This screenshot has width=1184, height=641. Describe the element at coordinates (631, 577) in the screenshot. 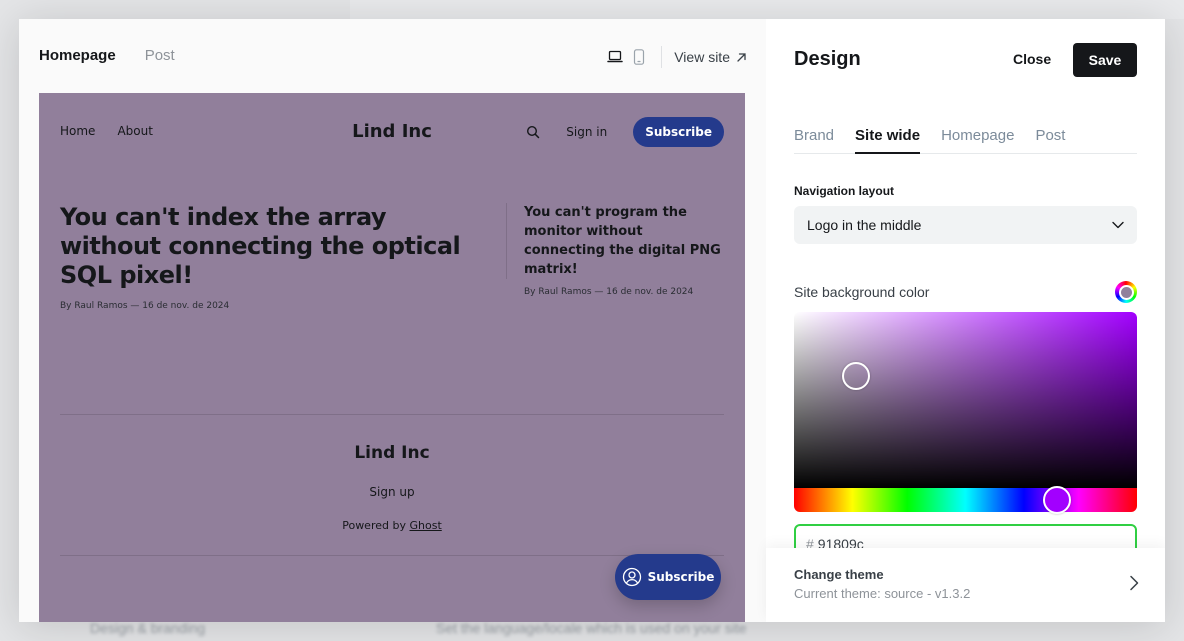

I see `user-circle-icon` at that location.